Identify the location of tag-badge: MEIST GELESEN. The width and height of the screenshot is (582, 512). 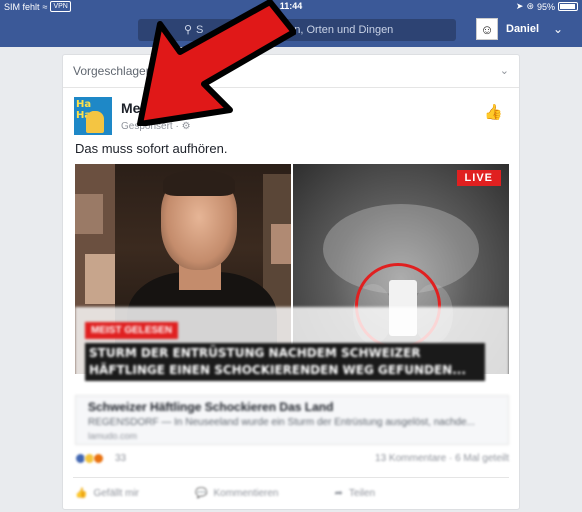
(132, 330).